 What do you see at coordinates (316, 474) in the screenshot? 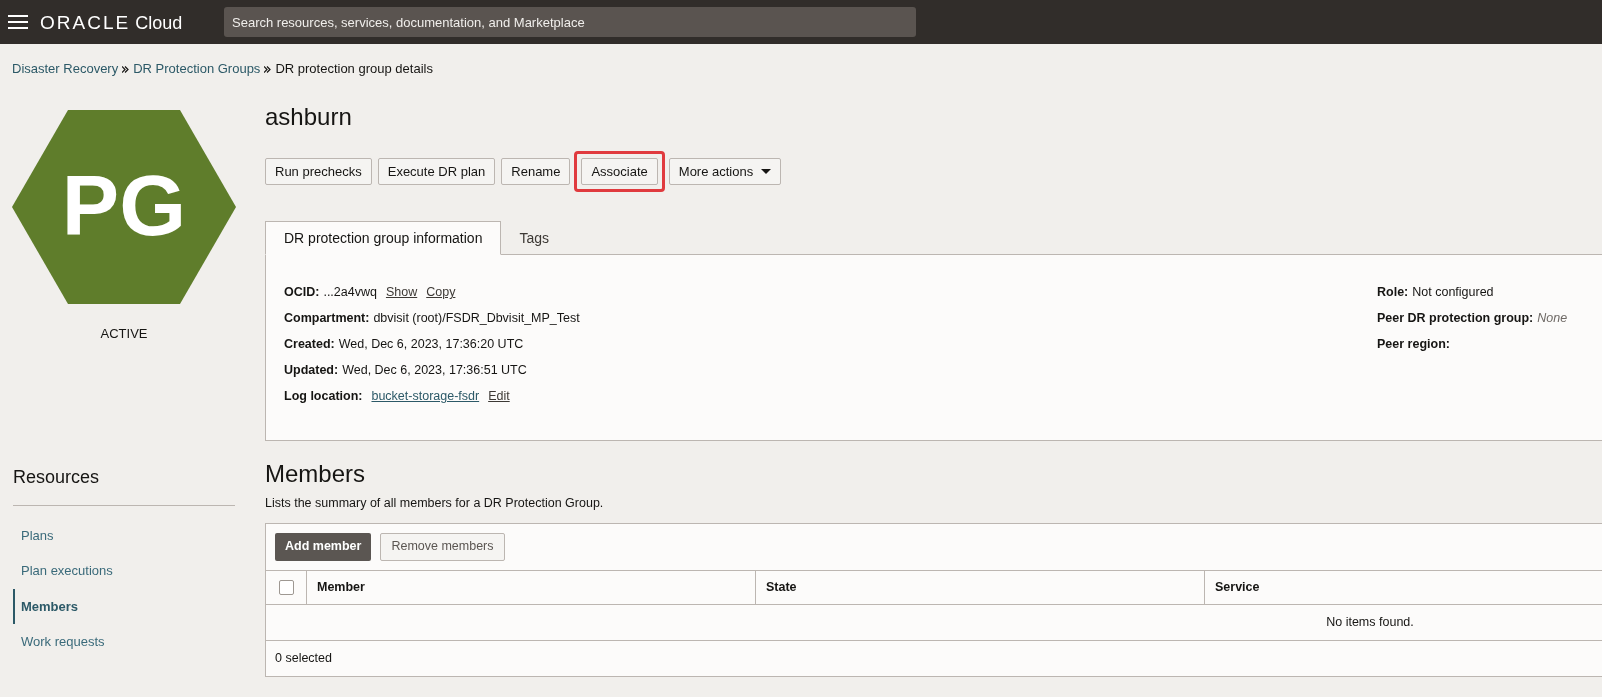
I see `section-title: Members` at bounding box center [316, 474].